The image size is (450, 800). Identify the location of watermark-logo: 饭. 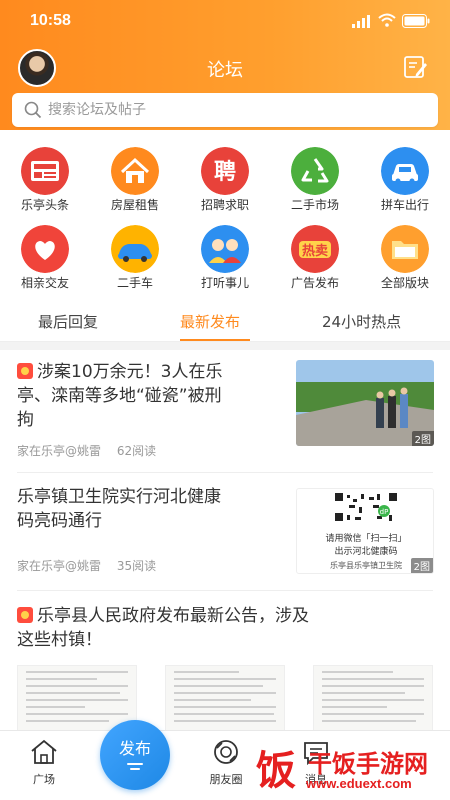
(276, 771).